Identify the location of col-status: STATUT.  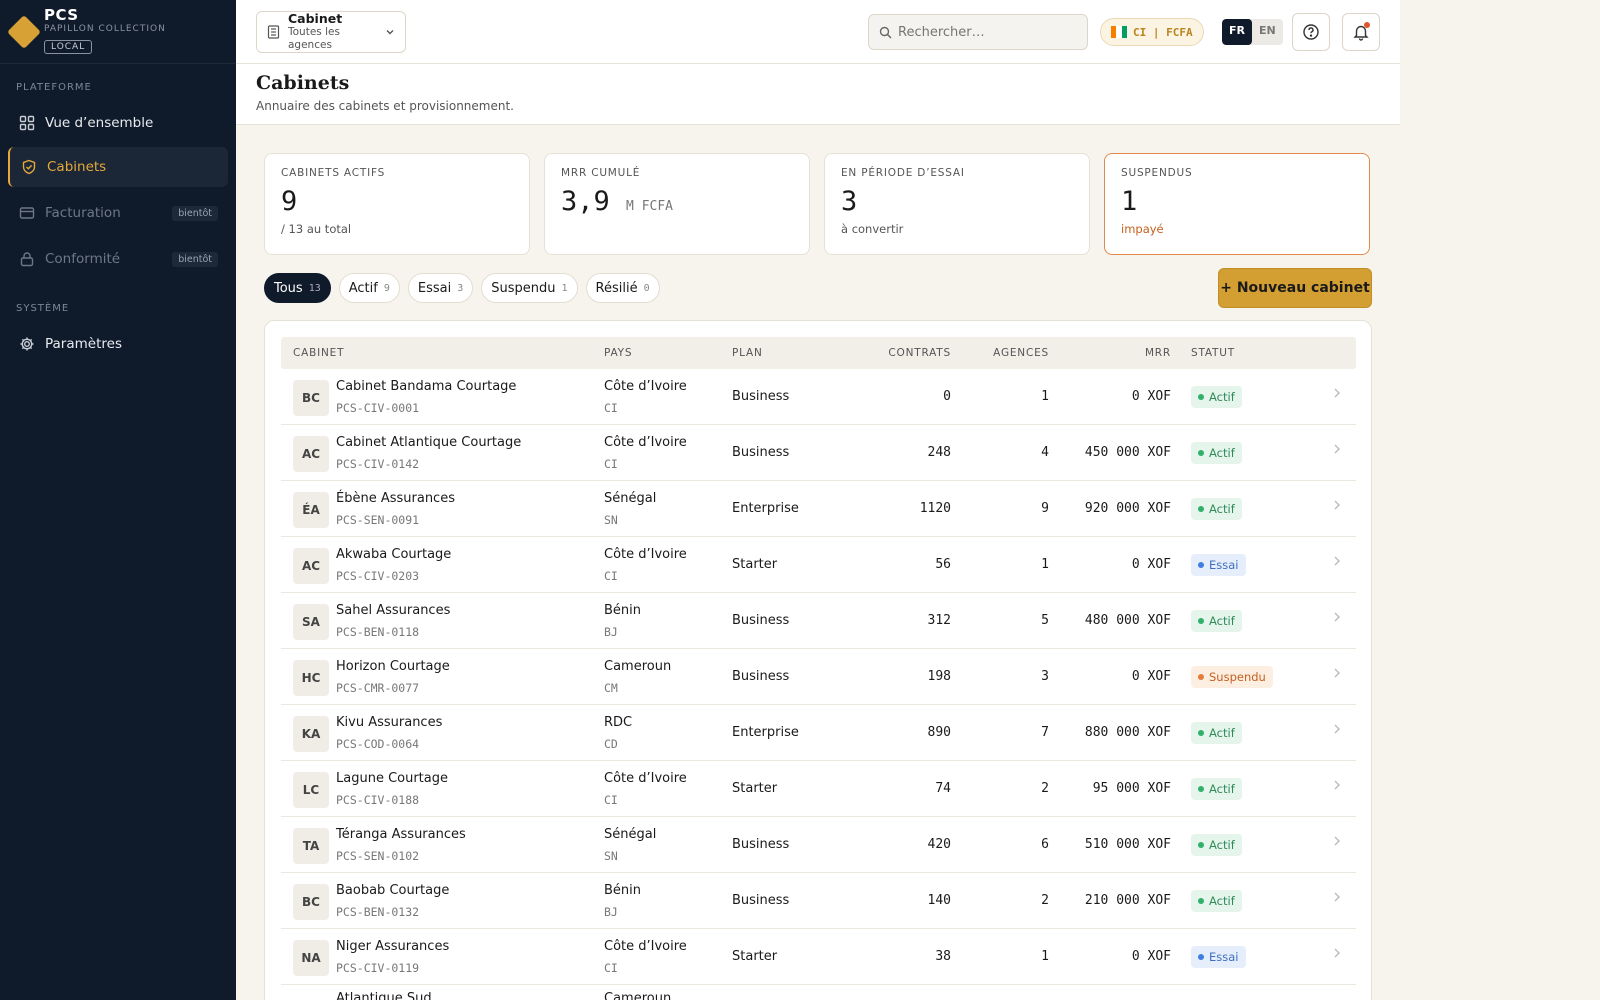
(1213, 353).